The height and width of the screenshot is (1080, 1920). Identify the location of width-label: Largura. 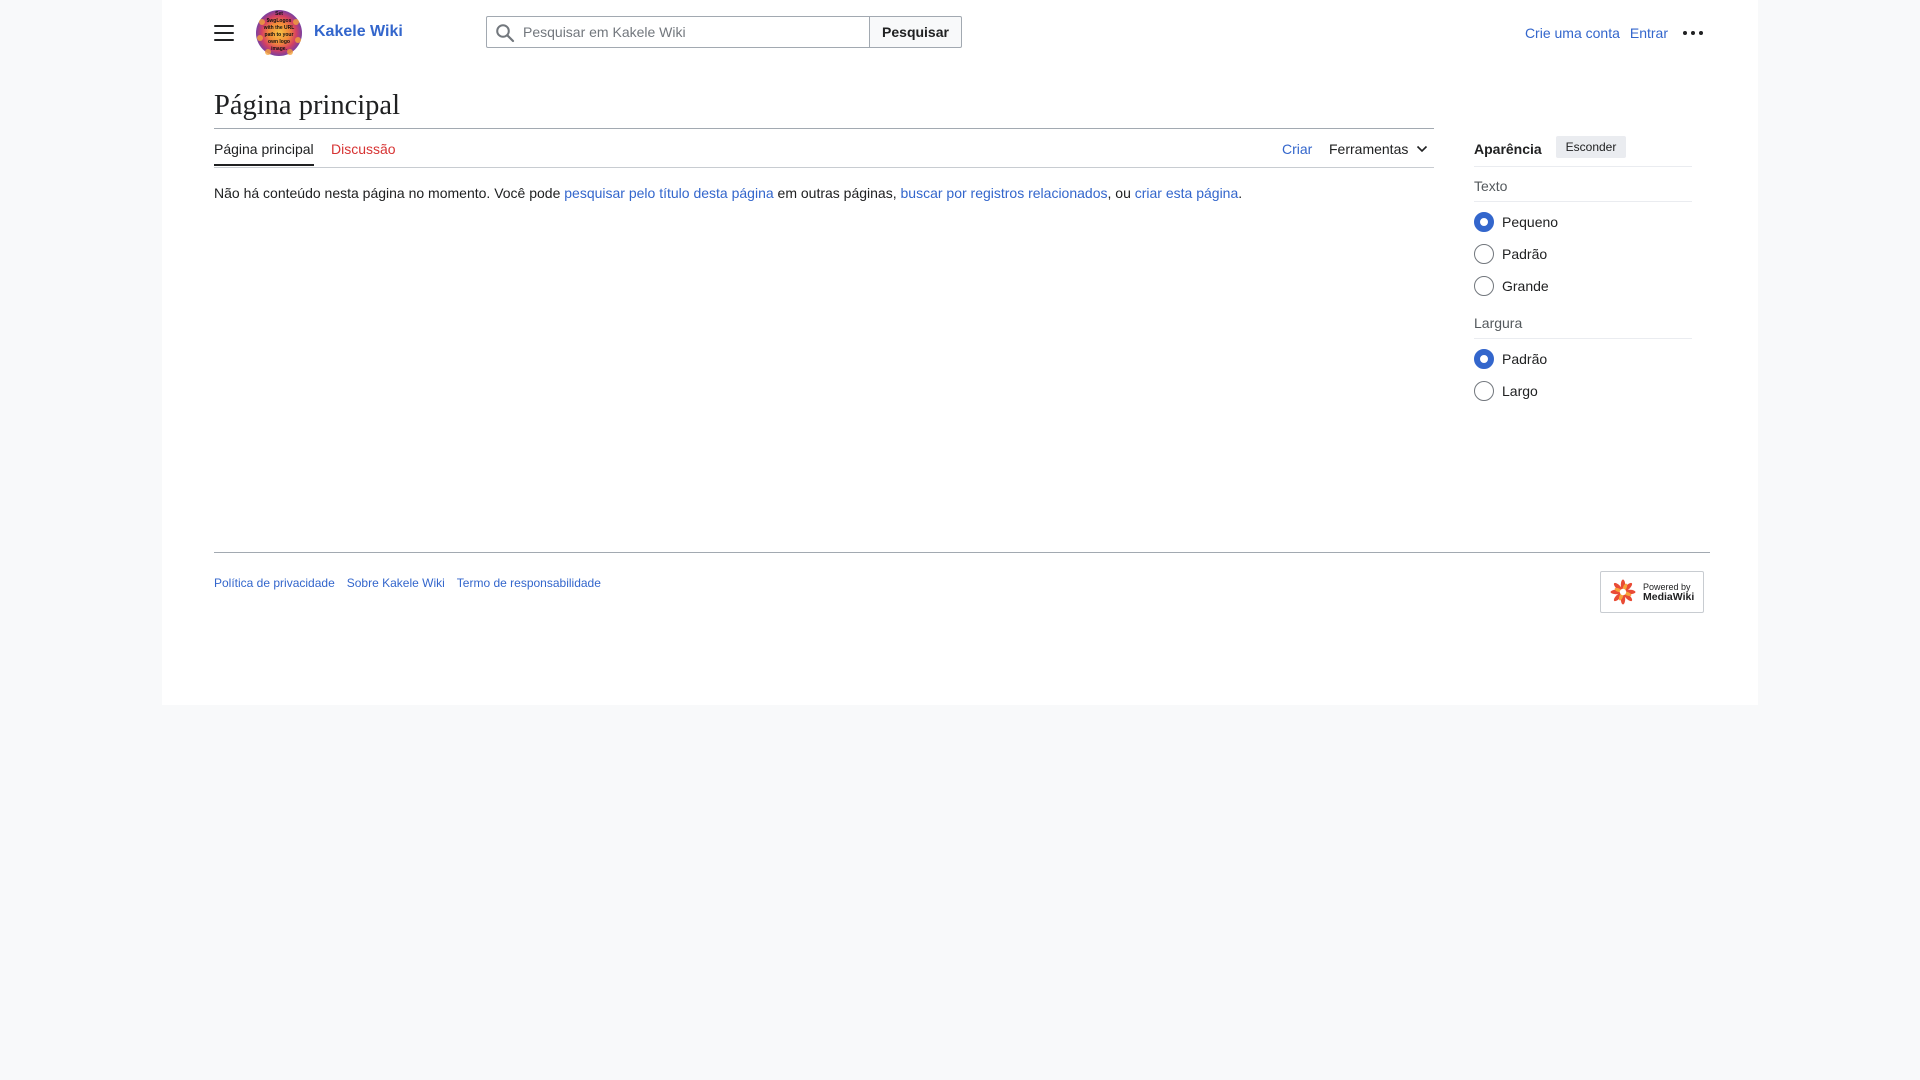
(1583, 327).